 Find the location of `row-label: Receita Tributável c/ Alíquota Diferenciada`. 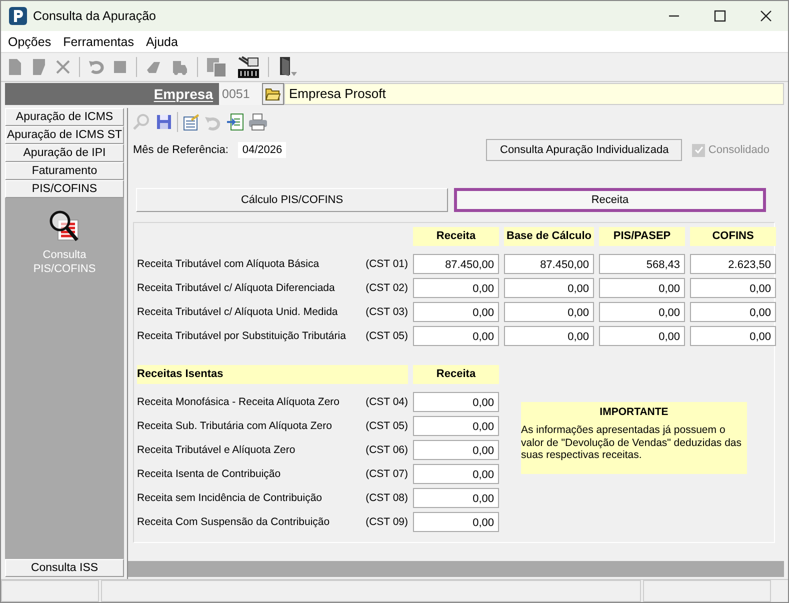

row-label: Receita Tributável c/ Alíquota Diferenciada is located at coordinates (236, 288).